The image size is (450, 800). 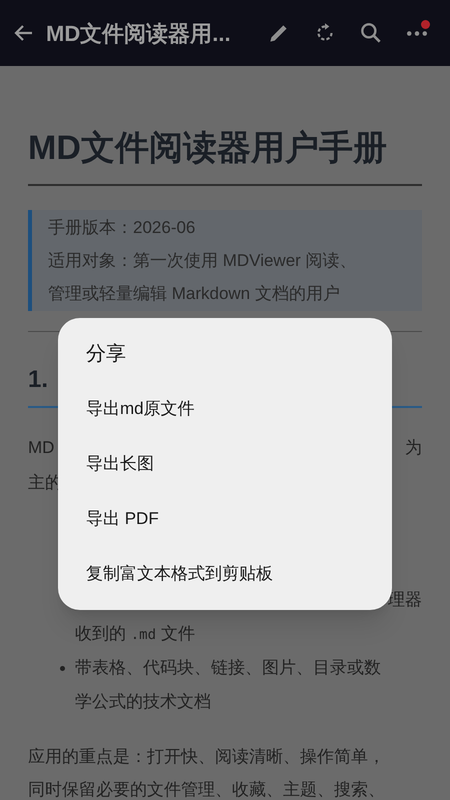 What do you see at coordinates (194, 294) in the screenshot?
I see `blockquote-line: 管理或轻量编辑 Markdown 文档的用户` at bounding box center [194, 294].